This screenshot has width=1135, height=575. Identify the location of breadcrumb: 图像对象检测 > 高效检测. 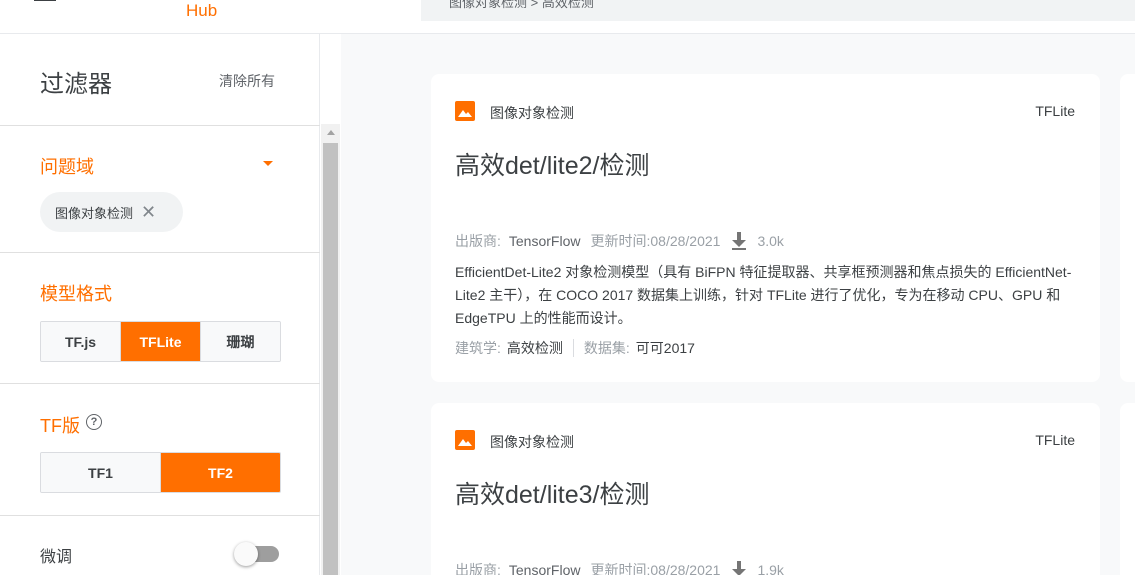
(778, 10).